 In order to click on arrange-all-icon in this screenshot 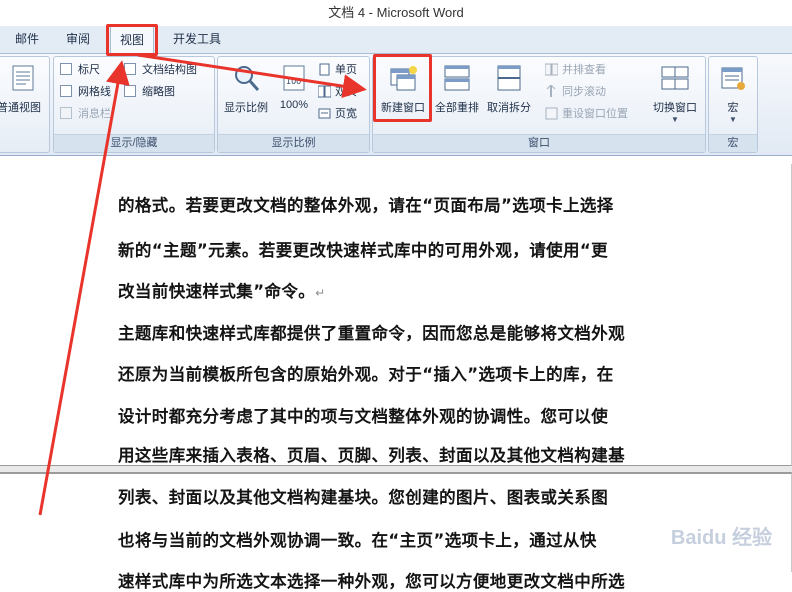, I will do `click(457, 78)`.